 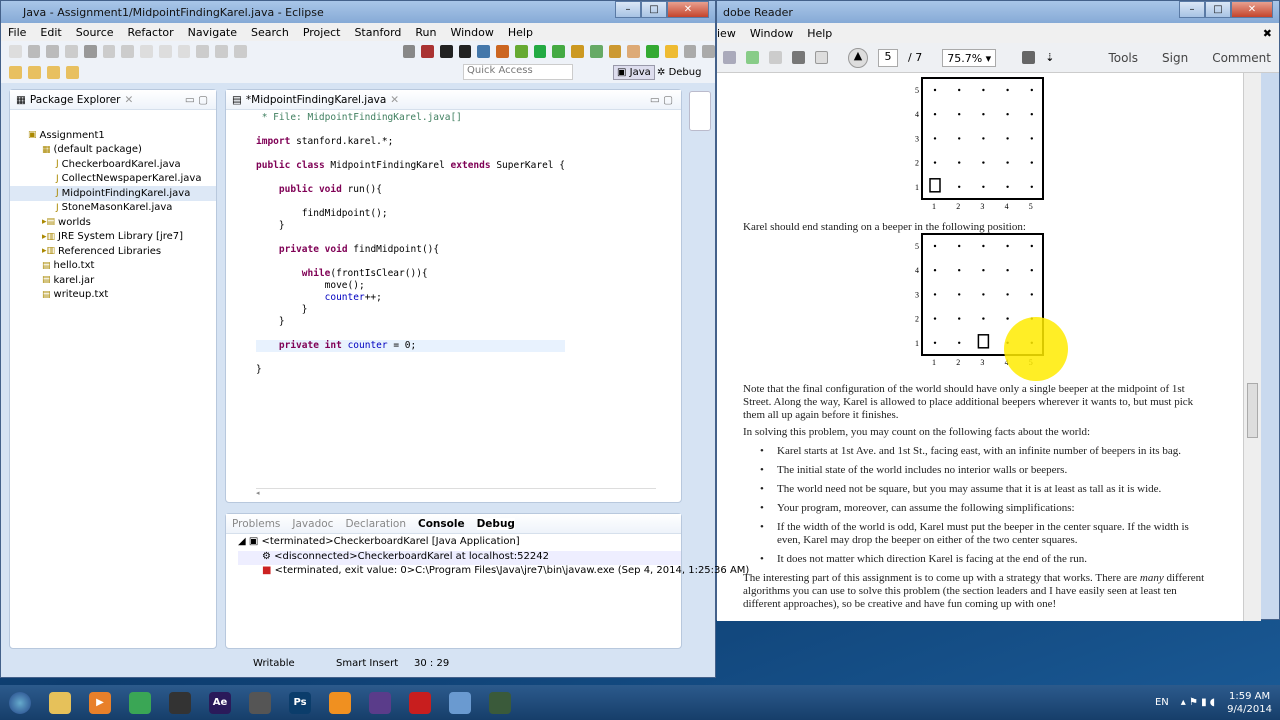 I want to click on comment-button: Comment, so click(x=1241, y=58).